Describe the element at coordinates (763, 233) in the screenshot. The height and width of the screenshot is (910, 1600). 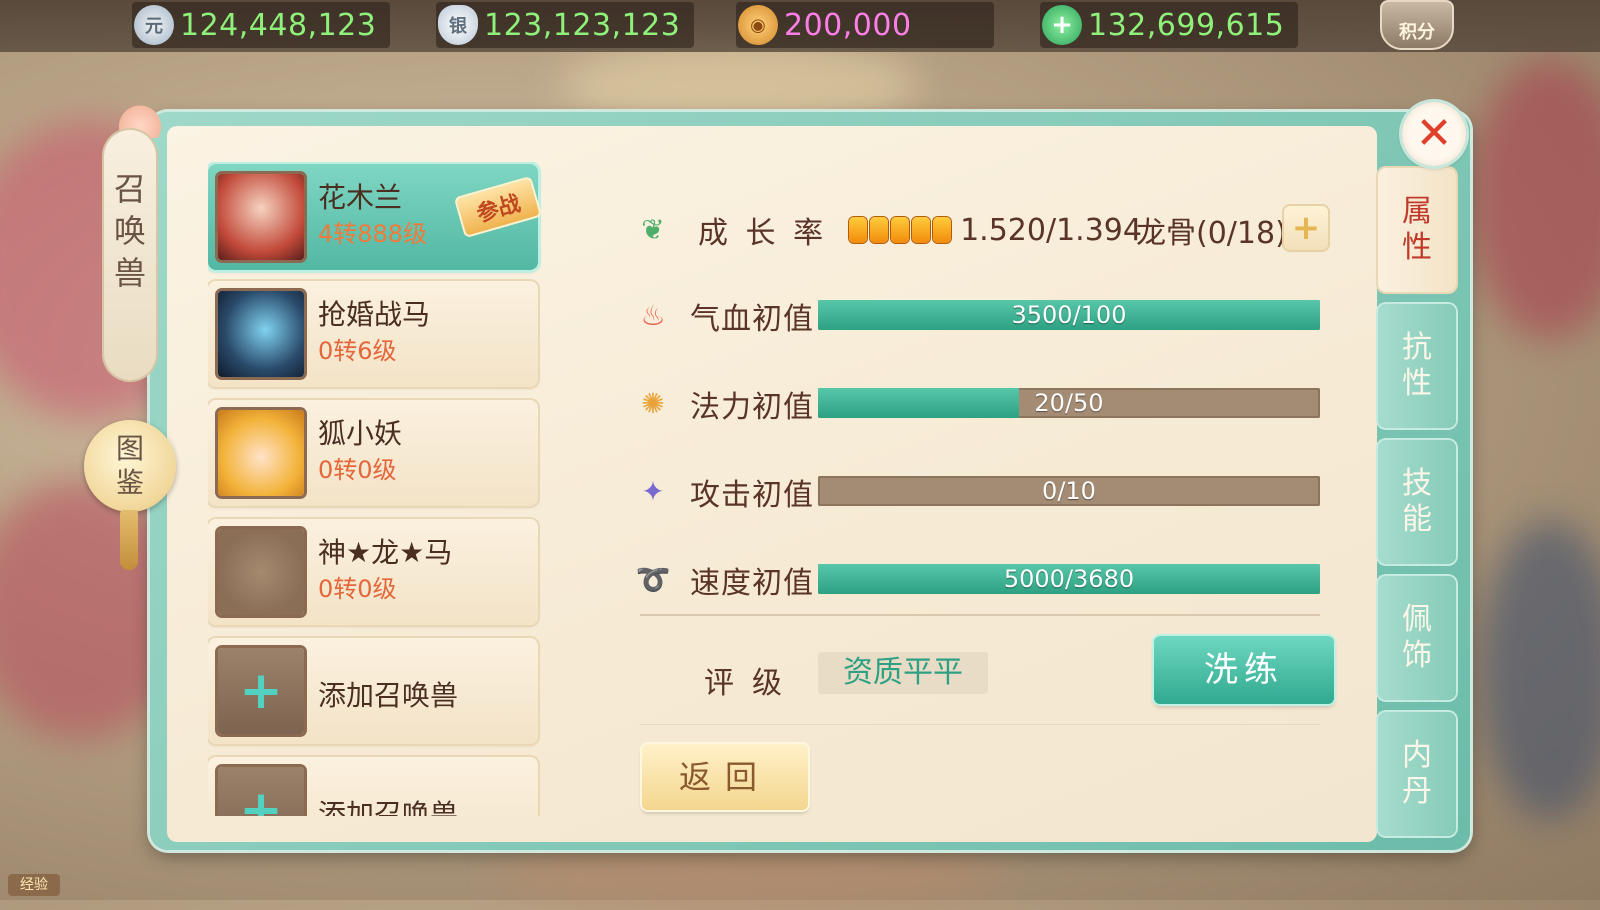
I see `growth-label: 成 长 率` at that location.